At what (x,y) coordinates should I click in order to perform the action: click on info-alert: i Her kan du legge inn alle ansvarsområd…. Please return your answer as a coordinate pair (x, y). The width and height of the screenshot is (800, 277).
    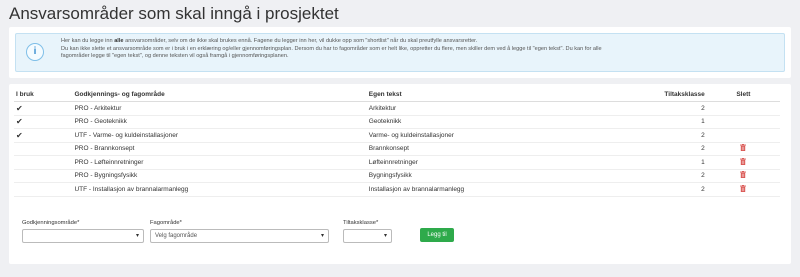
    Looking at the image, I should click on (400, 52).